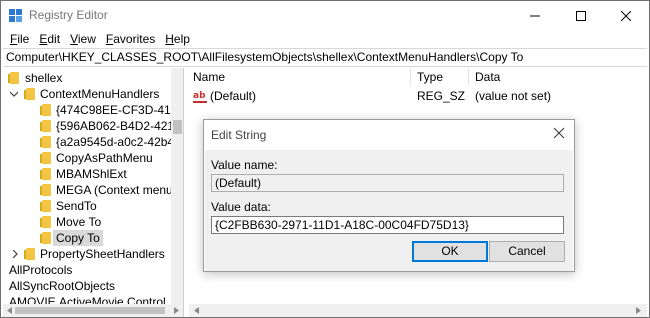 The height and width of the screenshot is (318, 650). Describe the element at coordinates (209, 77) in the screenshot. I see `column-header-name: Name` at that location.